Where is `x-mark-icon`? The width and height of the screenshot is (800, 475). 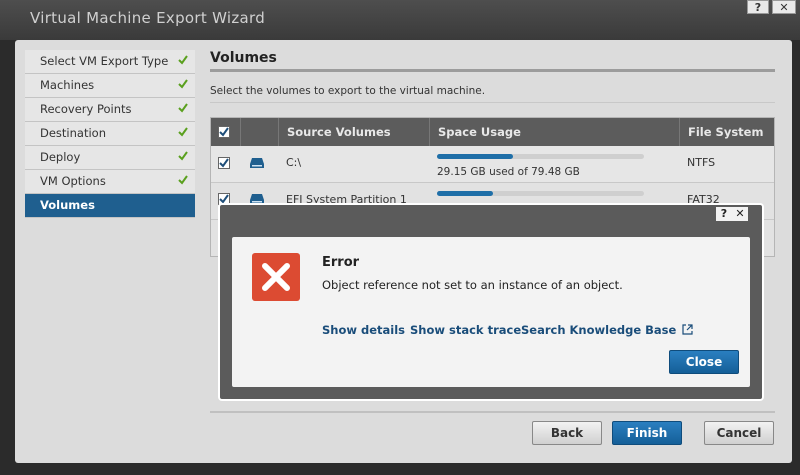
x-mark-icon is located at coordinates (276, 277).